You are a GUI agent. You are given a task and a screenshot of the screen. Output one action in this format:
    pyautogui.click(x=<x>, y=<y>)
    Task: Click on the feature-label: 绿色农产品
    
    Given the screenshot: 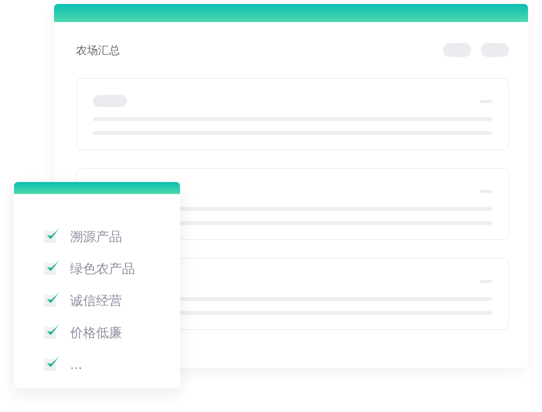 What is the action you would take?
    pyautogui.click(x=102, y=269)
    